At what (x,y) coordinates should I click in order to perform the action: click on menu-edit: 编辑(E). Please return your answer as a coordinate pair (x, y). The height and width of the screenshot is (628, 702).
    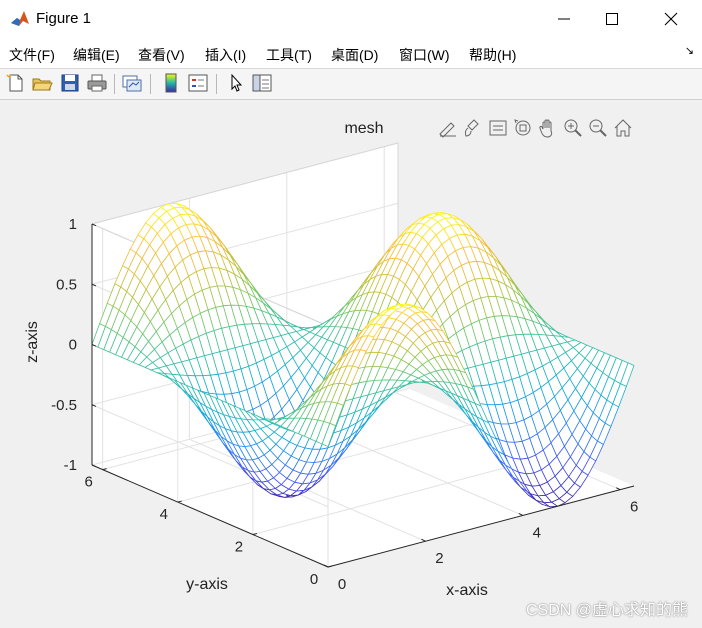
    Looking at the image, I should click on (96, 55).